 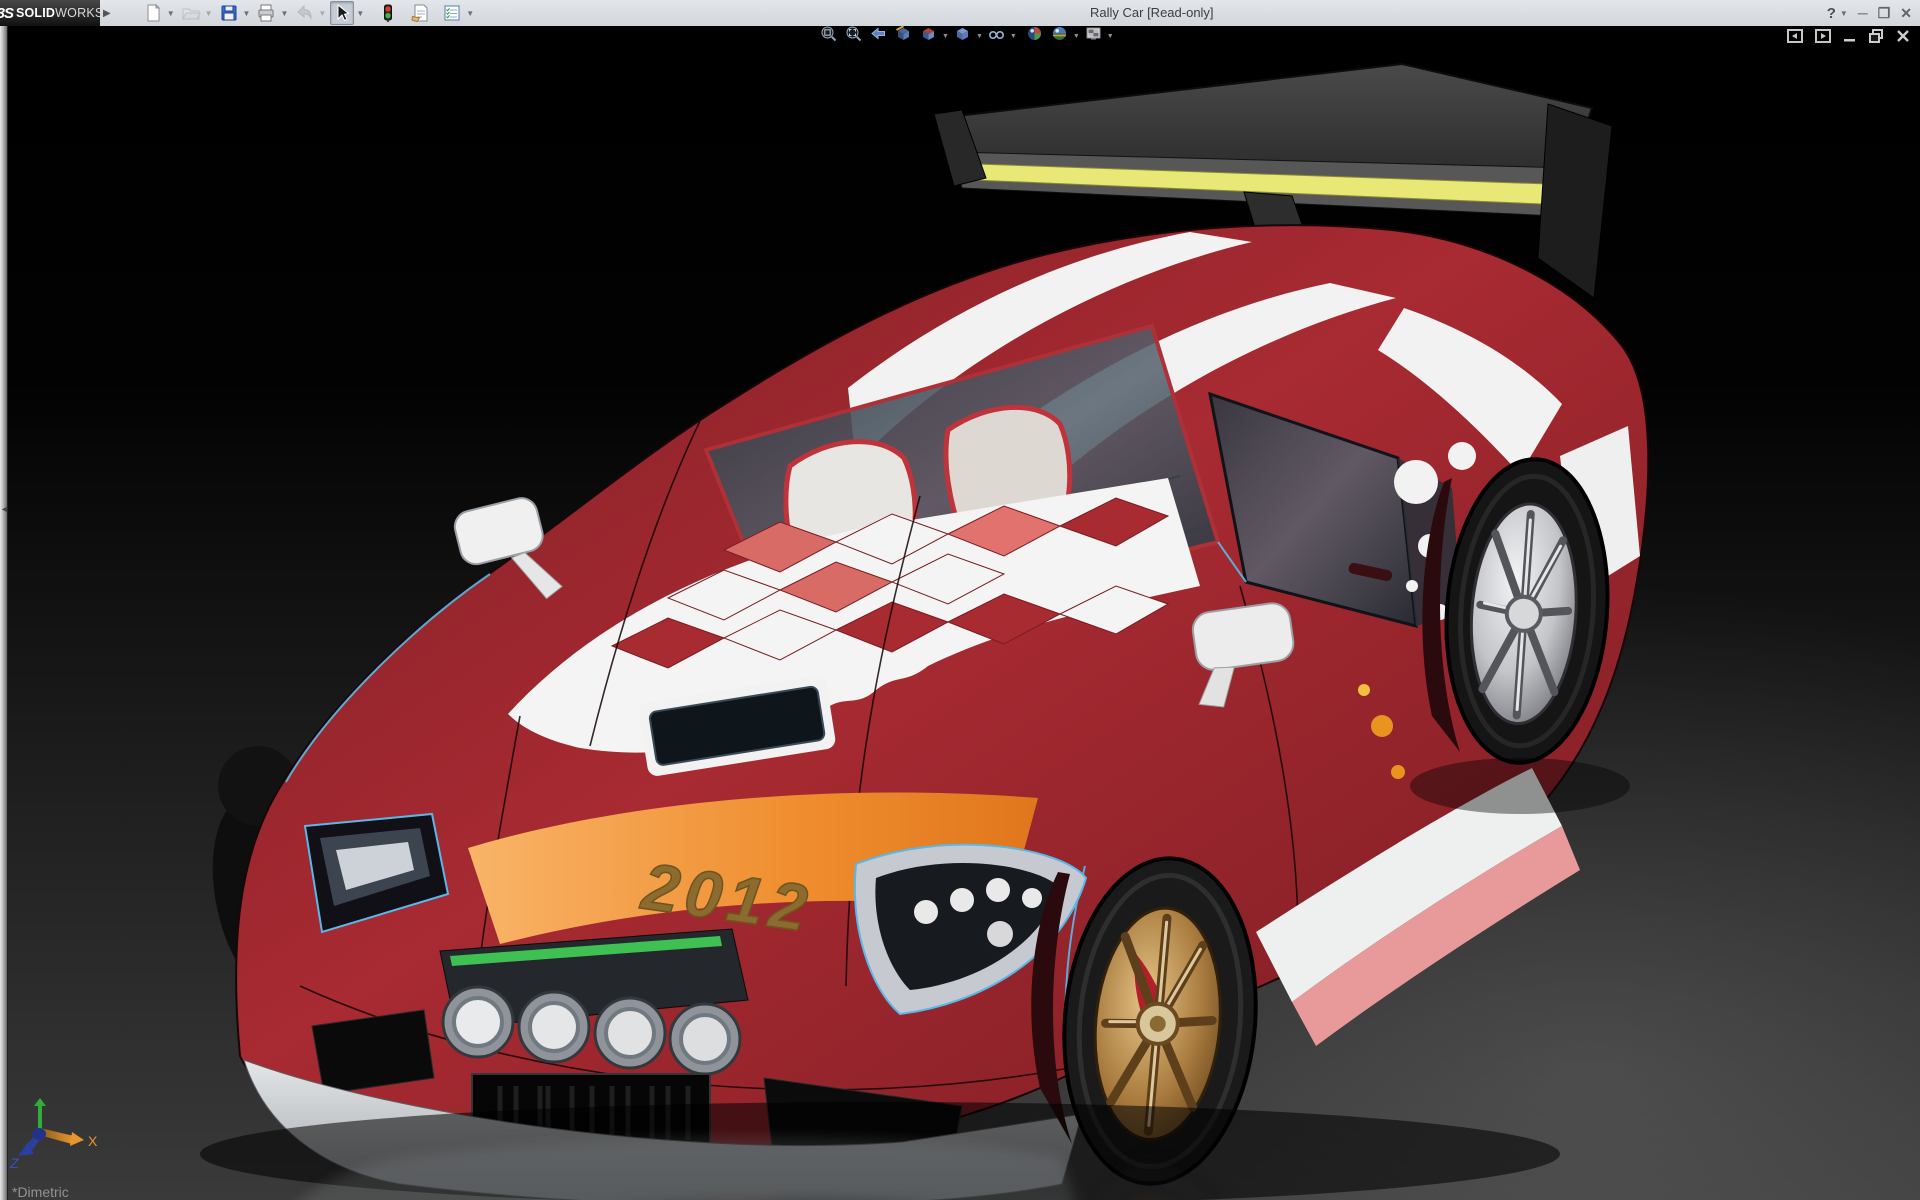 I want to click on app-close-button: ✕, so click(x=1906, y=13).